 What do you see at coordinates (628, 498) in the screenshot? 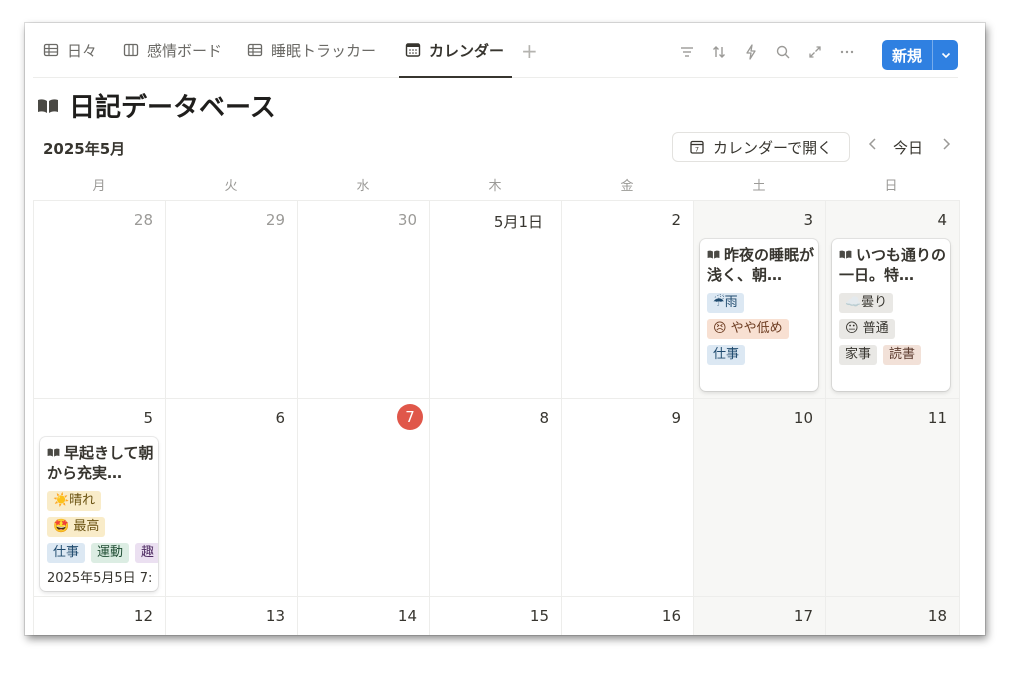
I see `calendar-day-cell: 9` at bounding box center [628, 498].